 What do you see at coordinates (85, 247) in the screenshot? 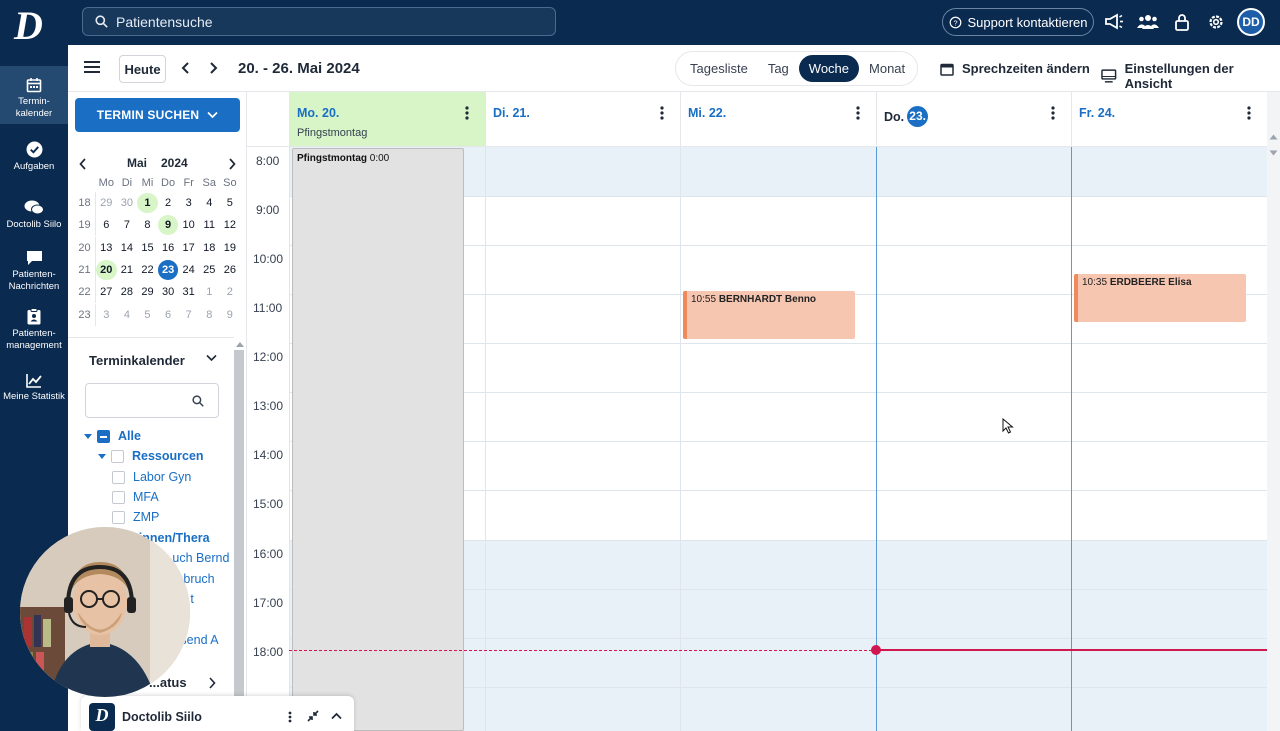
I see `week-number: 20` at bounding box center [85, 247].